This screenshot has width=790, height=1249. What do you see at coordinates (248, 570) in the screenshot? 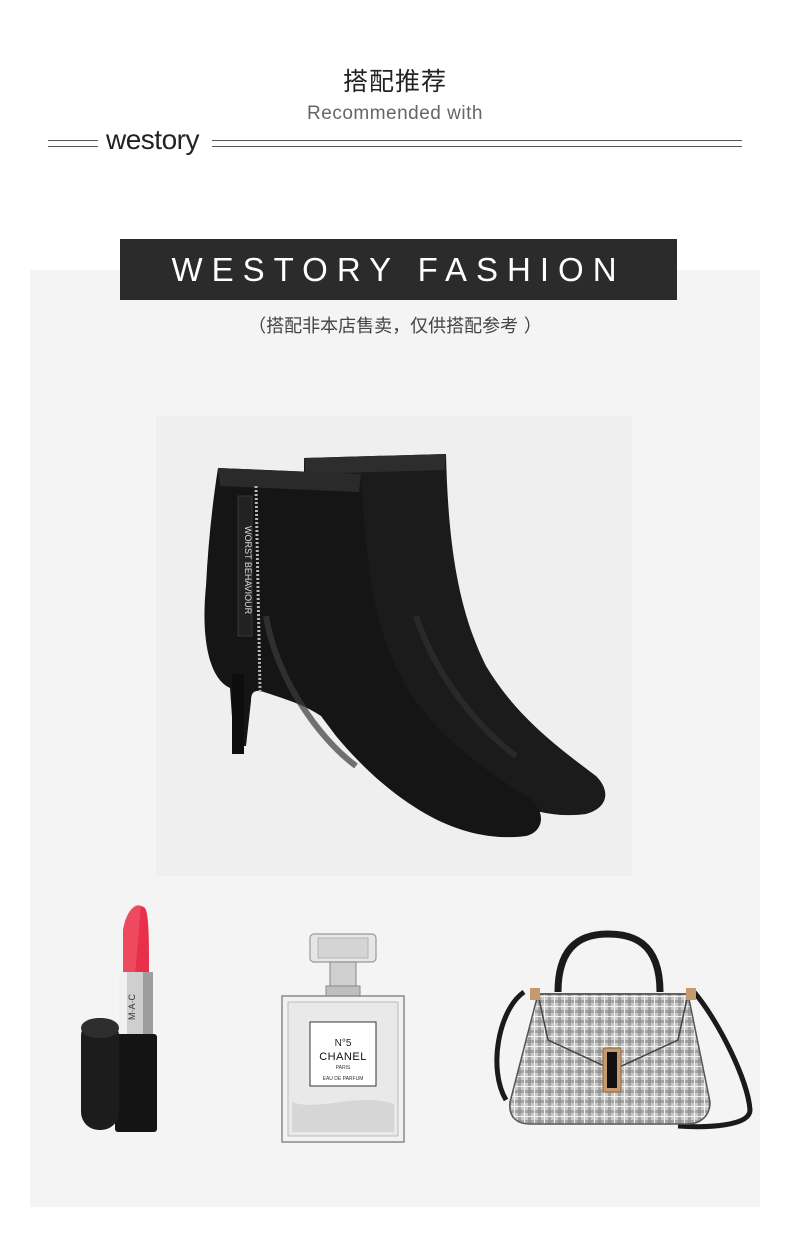
I see `zip-tag-text: WORST BEHAVIOUR` at bounding box center [248, 570].